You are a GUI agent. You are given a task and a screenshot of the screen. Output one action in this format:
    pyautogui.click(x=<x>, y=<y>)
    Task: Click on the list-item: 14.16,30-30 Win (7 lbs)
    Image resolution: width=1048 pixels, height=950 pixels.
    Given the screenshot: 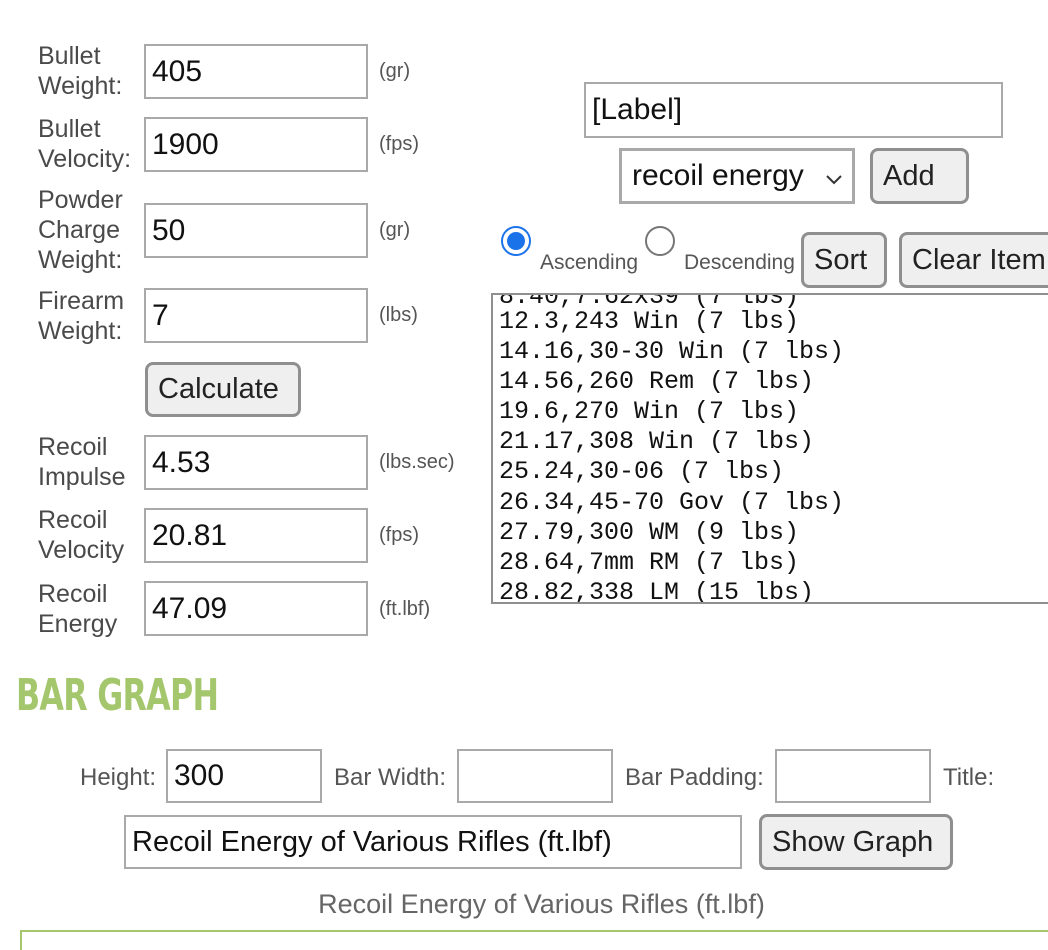 What is the action you would take?
    pyautogui.click(x=671, y=352)
    